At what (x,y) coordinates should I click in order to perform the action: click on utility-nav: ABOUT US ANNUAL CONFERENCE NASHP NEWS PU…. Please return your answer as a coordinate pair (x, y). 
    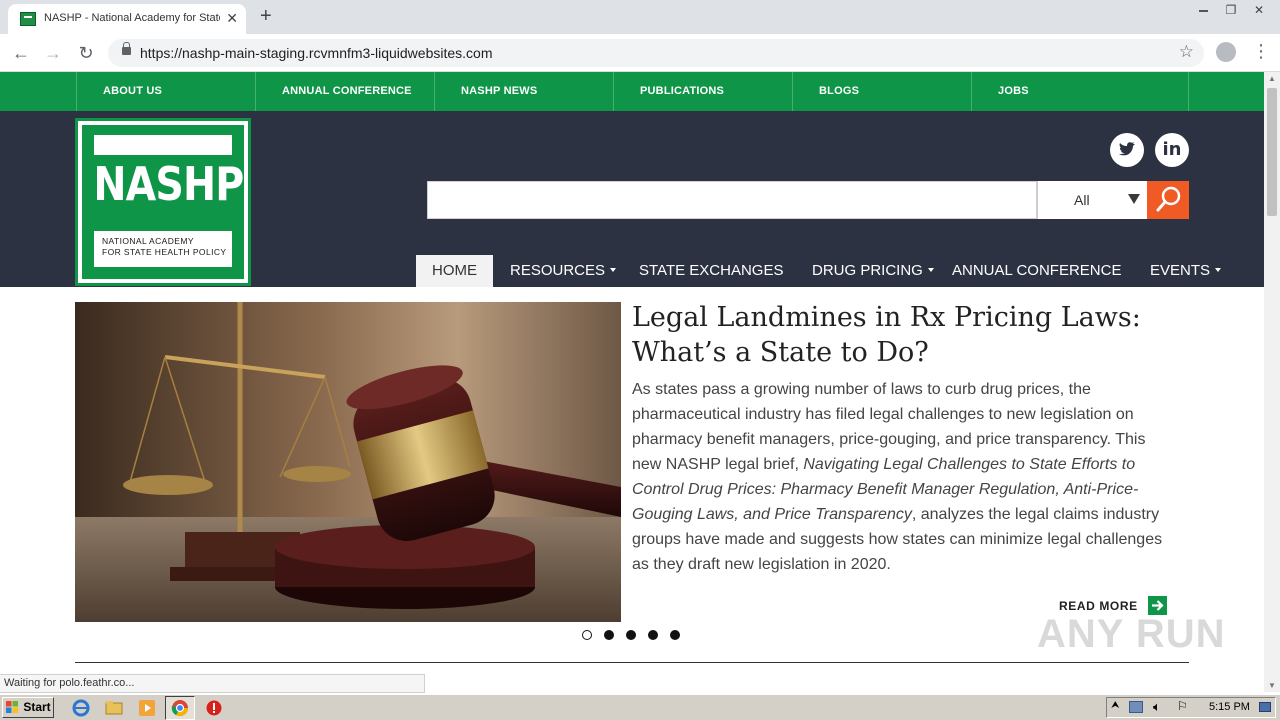
    Looking at the image, I should click on (632, 91).